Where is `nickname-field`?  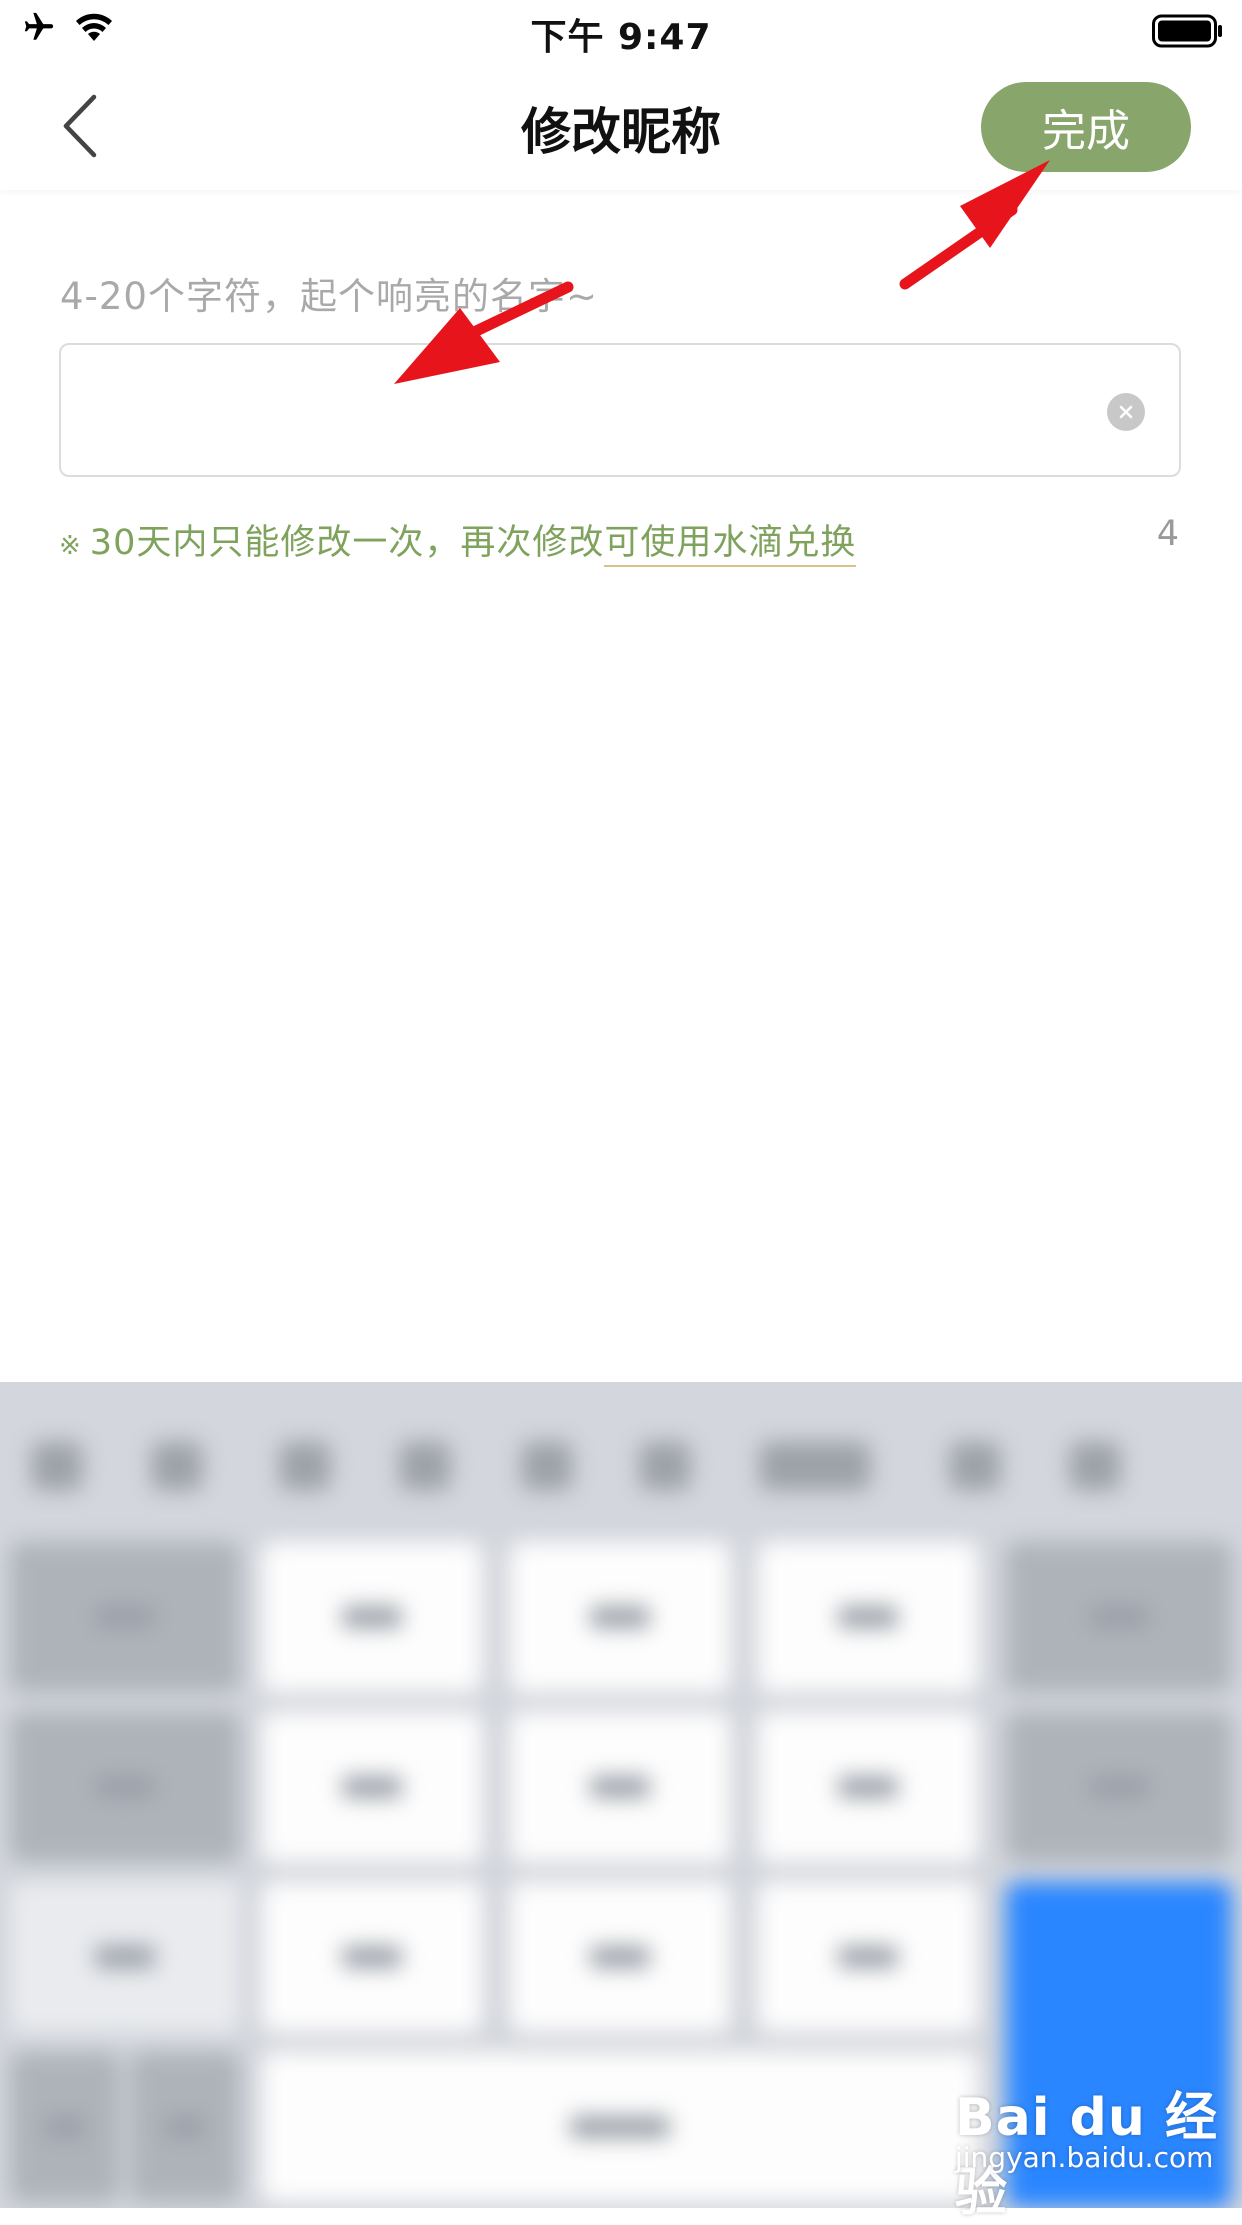
nickname-field is located at coordinates (620, 410).